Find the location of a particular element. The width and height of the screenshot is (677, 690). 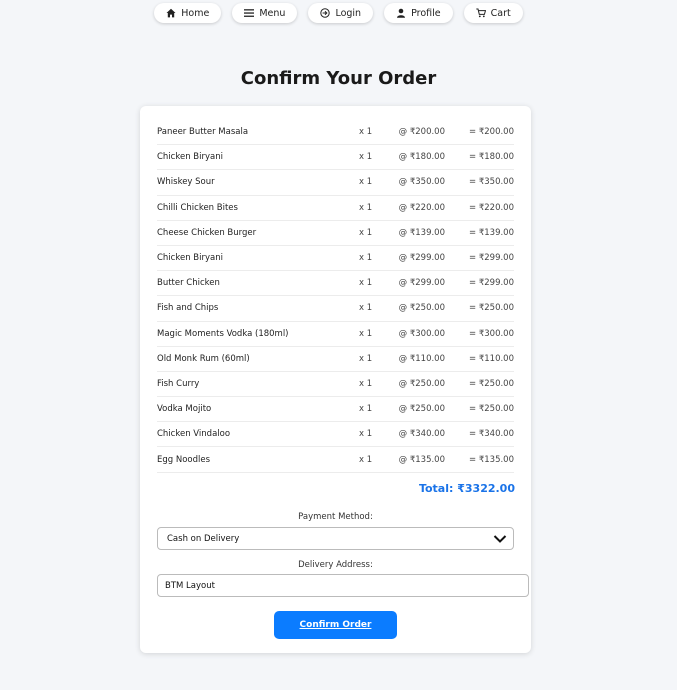

item-subtotal: = ₹350.00 is located at coordinates (491, 182).